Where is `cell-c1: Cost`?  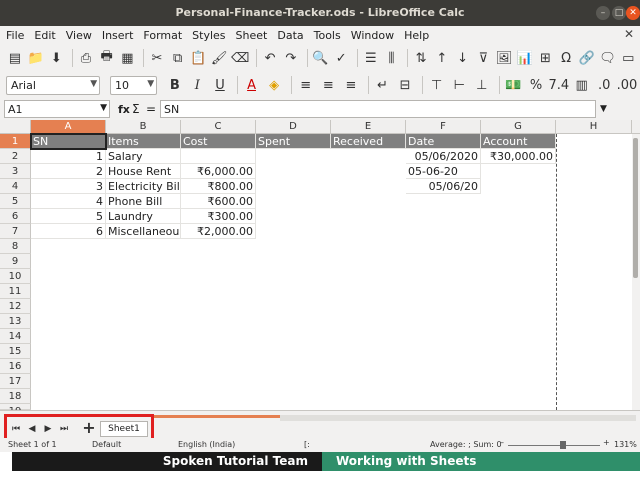
cell-c1: Cost is located at coordinates (218, 141).